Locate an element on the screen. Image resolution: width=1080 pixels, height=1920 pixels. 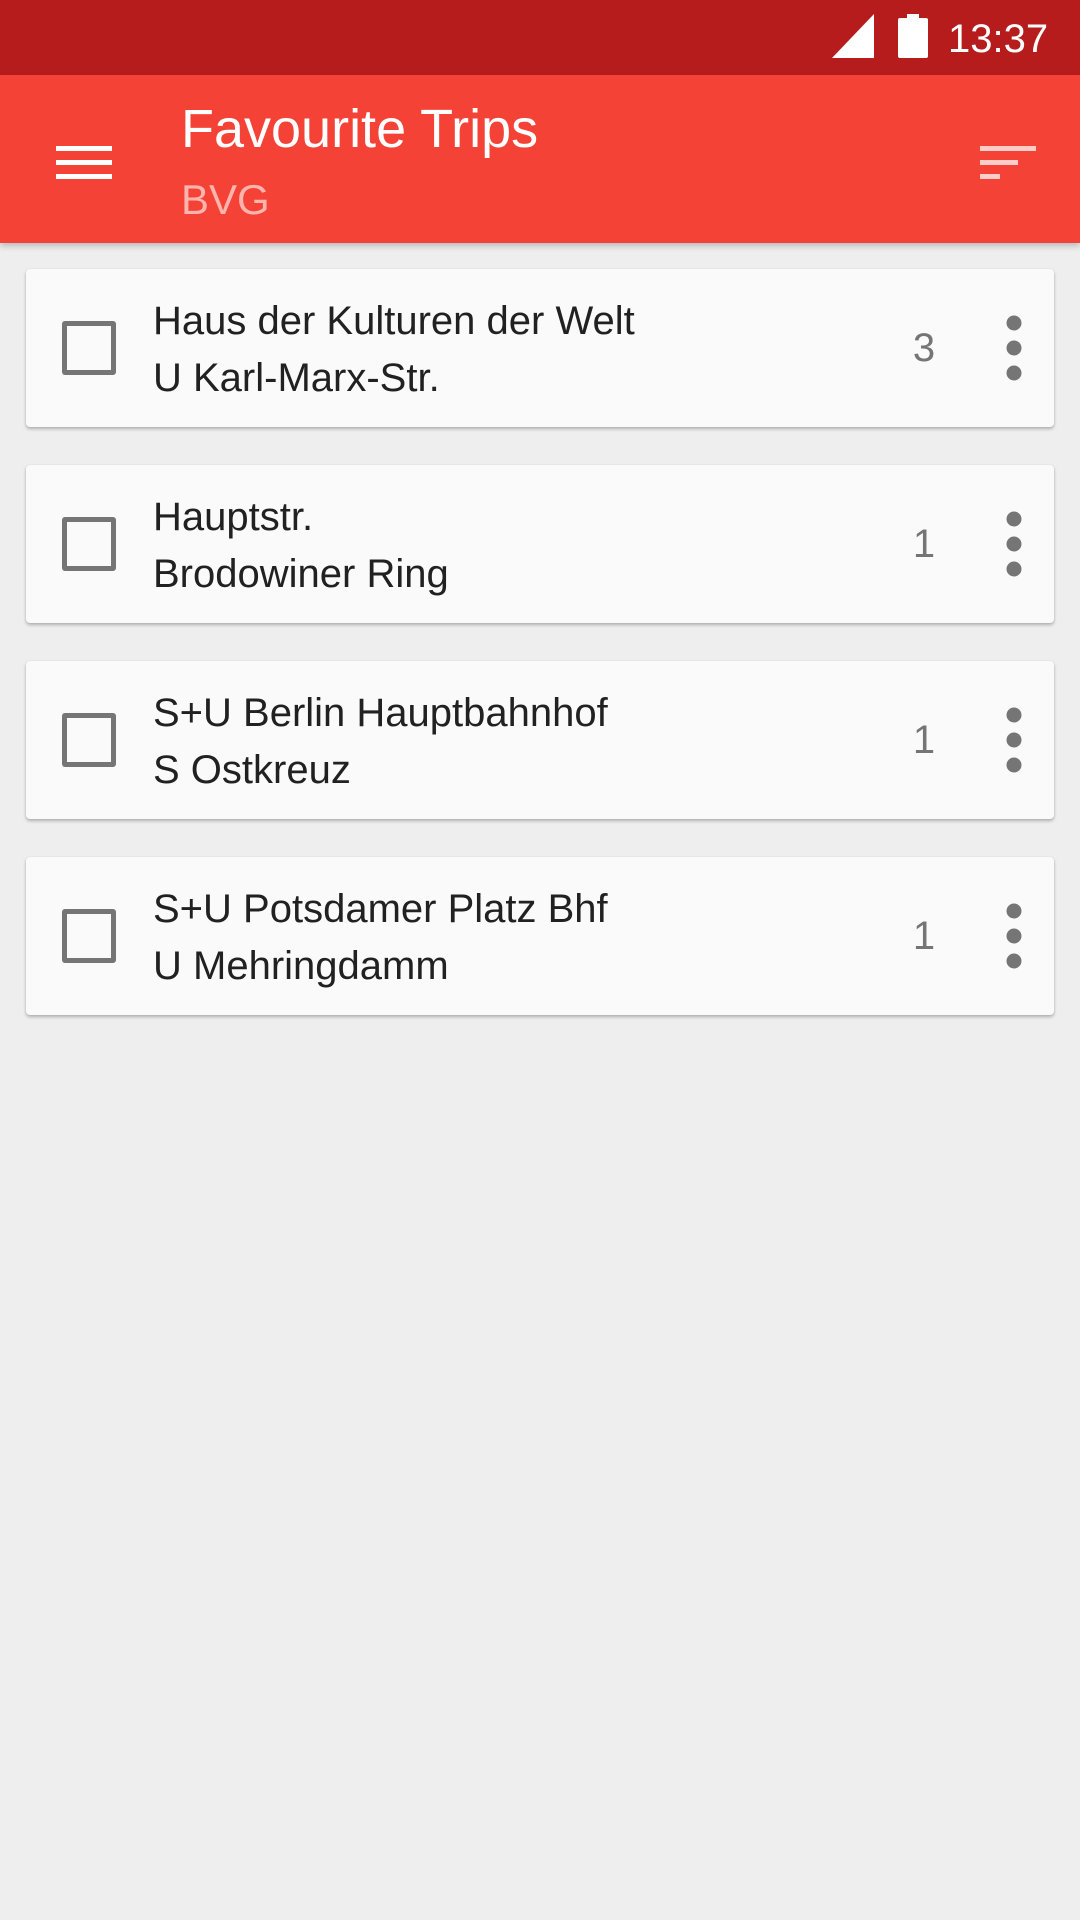
battery-icon is located at coordinates (913, 36).